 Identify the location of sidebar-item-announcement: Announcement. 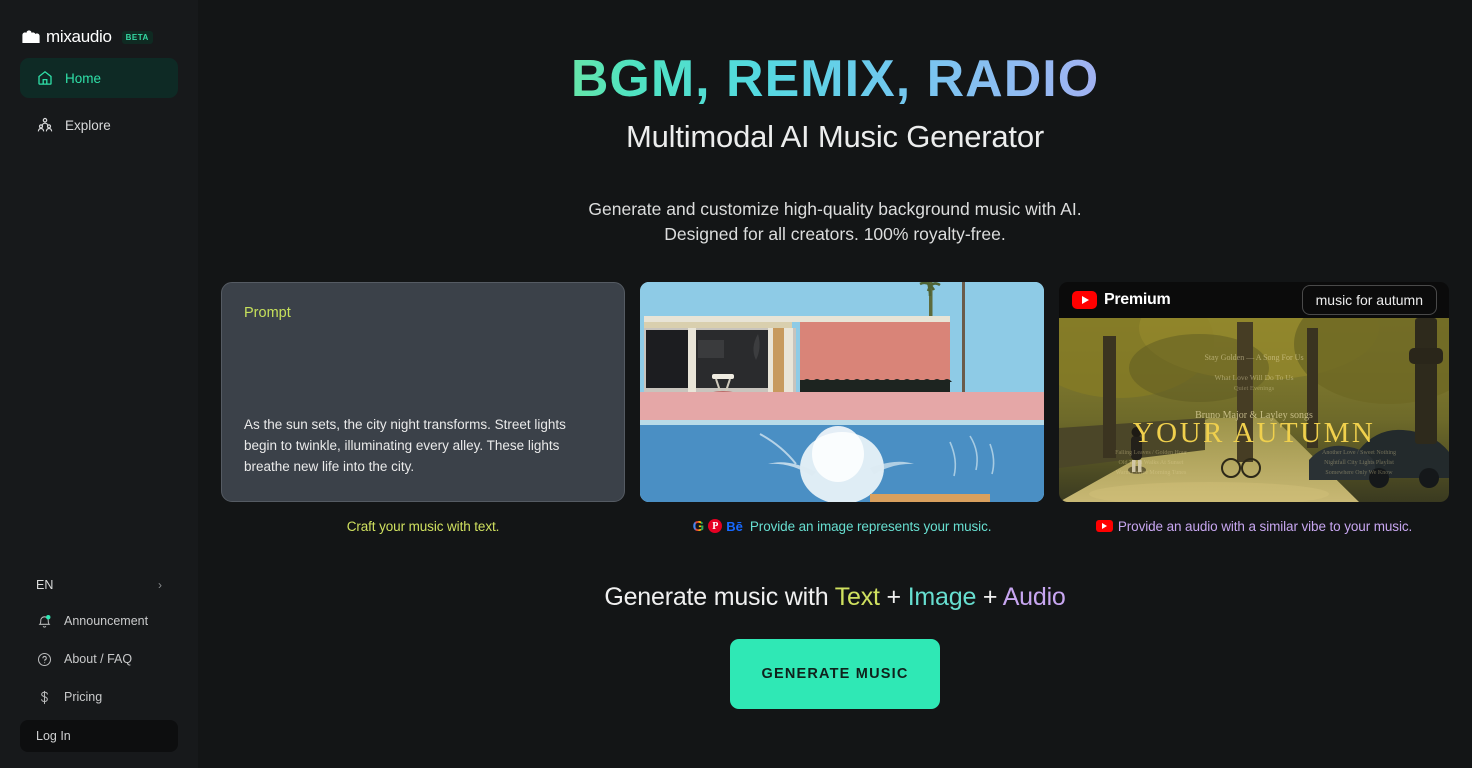
(99, 621).